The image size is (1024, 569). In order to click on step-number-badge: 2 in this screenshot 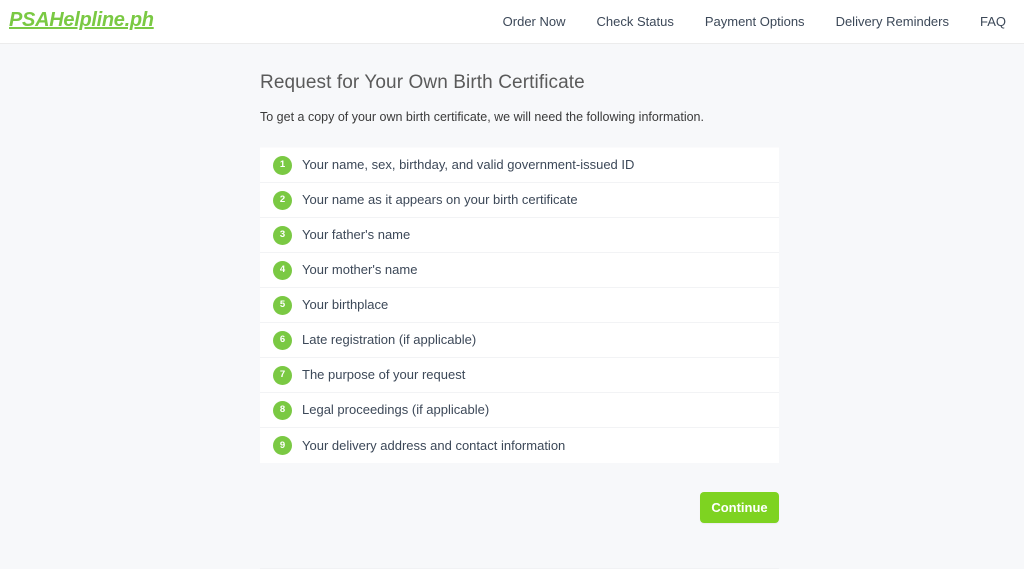, I will do `click(282, 200)`.